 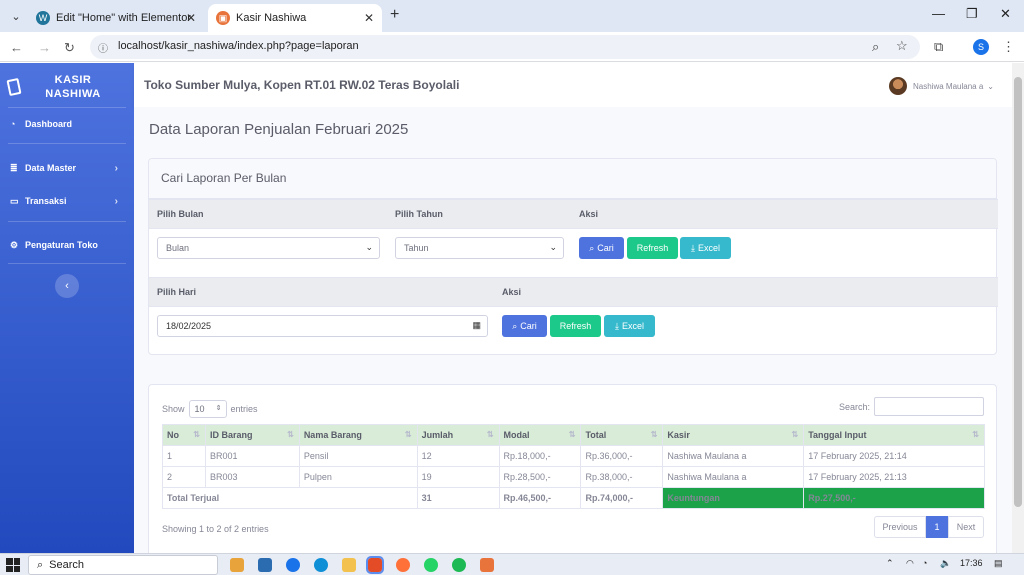 What do you see at coordinates (459, 565) in the screenshot?
I see `spotify-icon` at bounding box center [459, 565].